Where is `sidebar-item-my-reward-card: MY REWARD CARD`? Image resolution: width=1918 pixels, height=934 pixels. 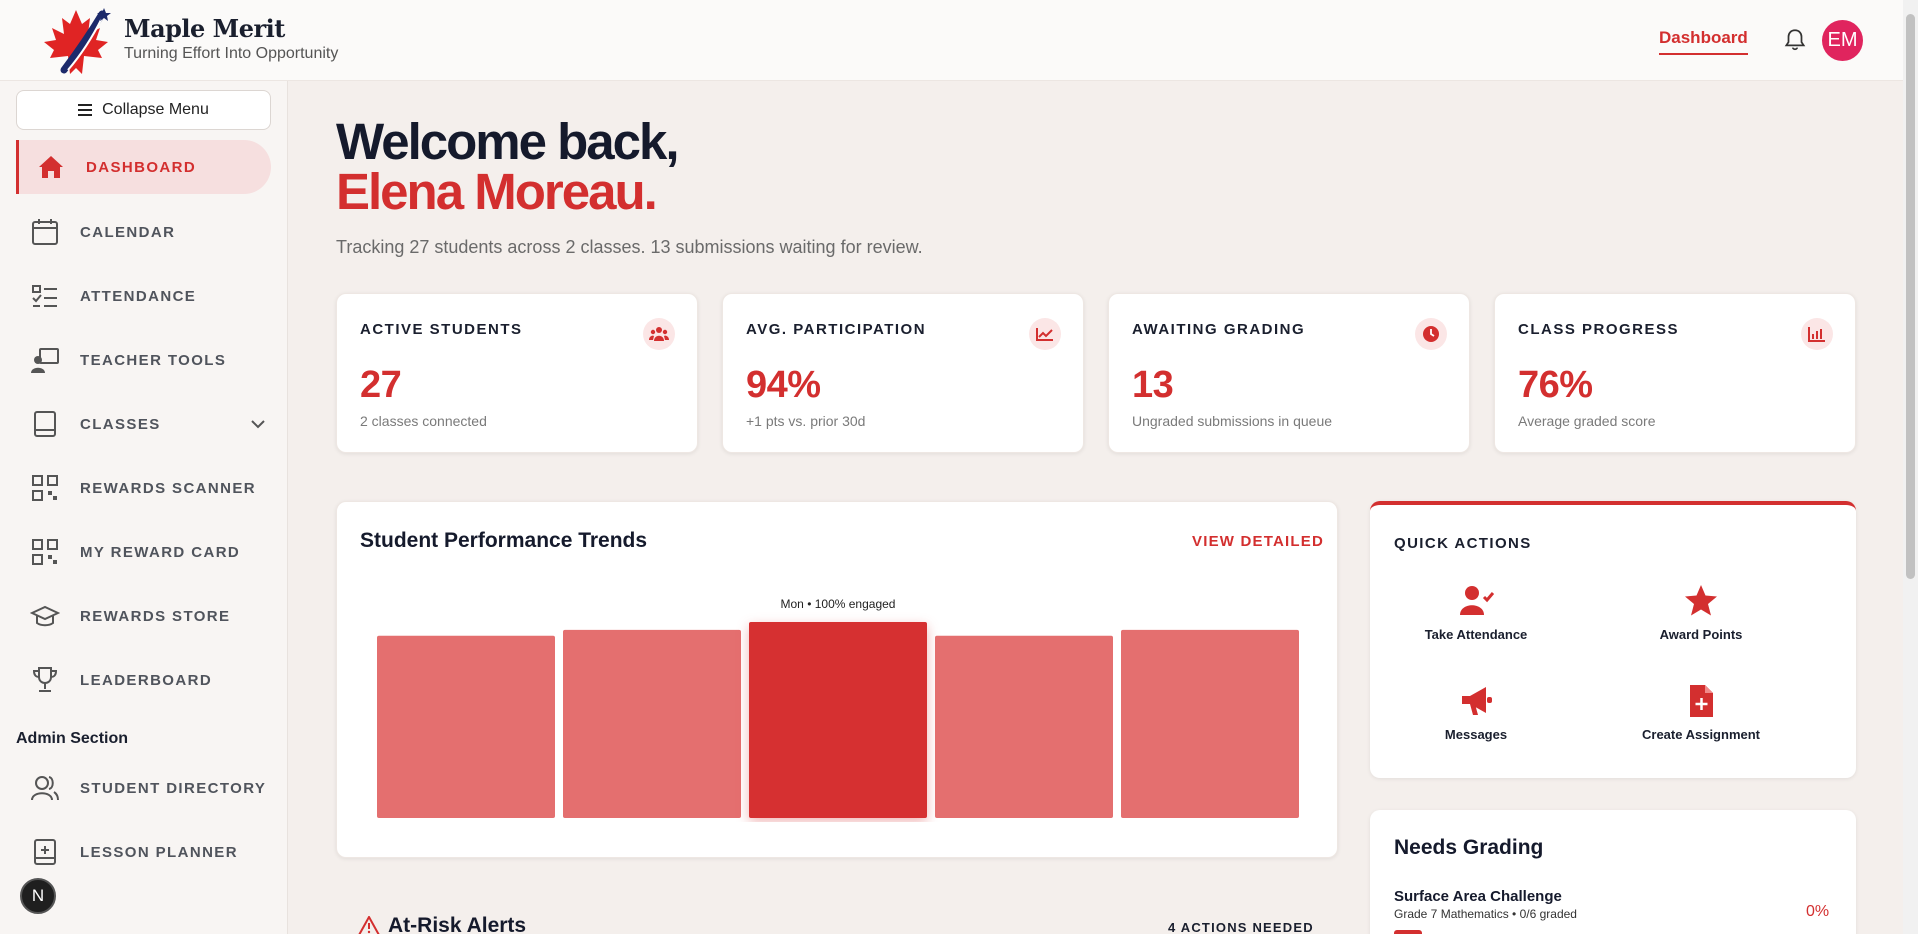
sidebar-item-my-reward-card: MY REWARD CARD is located at coordinates (143, 552).